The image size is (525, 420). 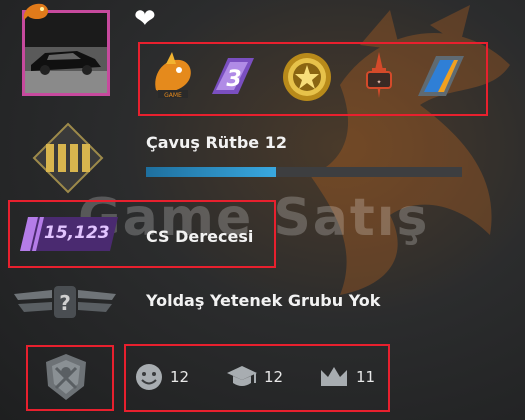 What do you see at coordinates (441, 77) in the screenshot?
I see `pin-badge-icon` at bounding box center [441, 77].